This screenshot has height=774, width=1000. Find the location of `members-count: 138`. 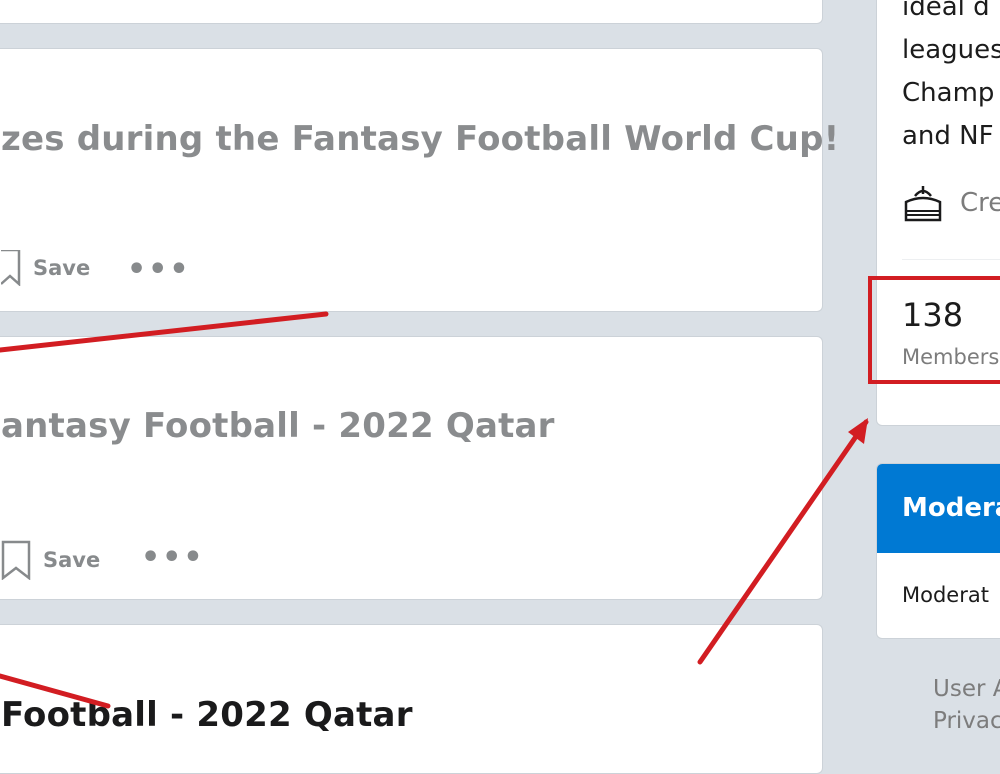

members-count: 138 is located at coordinates (933, 315).